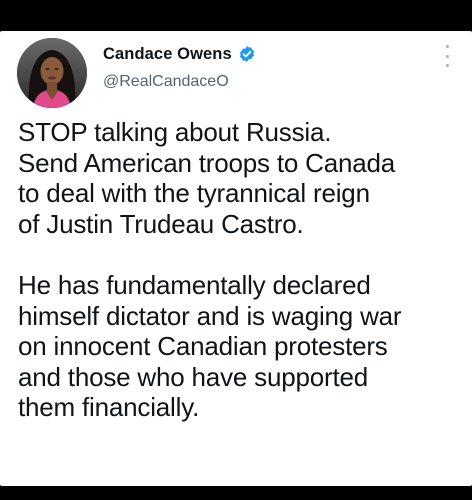 The width and height of the screenshot is (472, 500). I want to click on tweet-line: himself dictator and is waging war, so click(210, 315).